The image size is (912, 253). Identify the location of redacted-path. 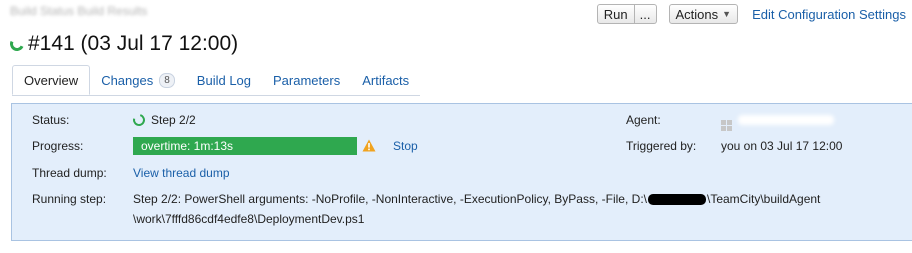
(676, 199).